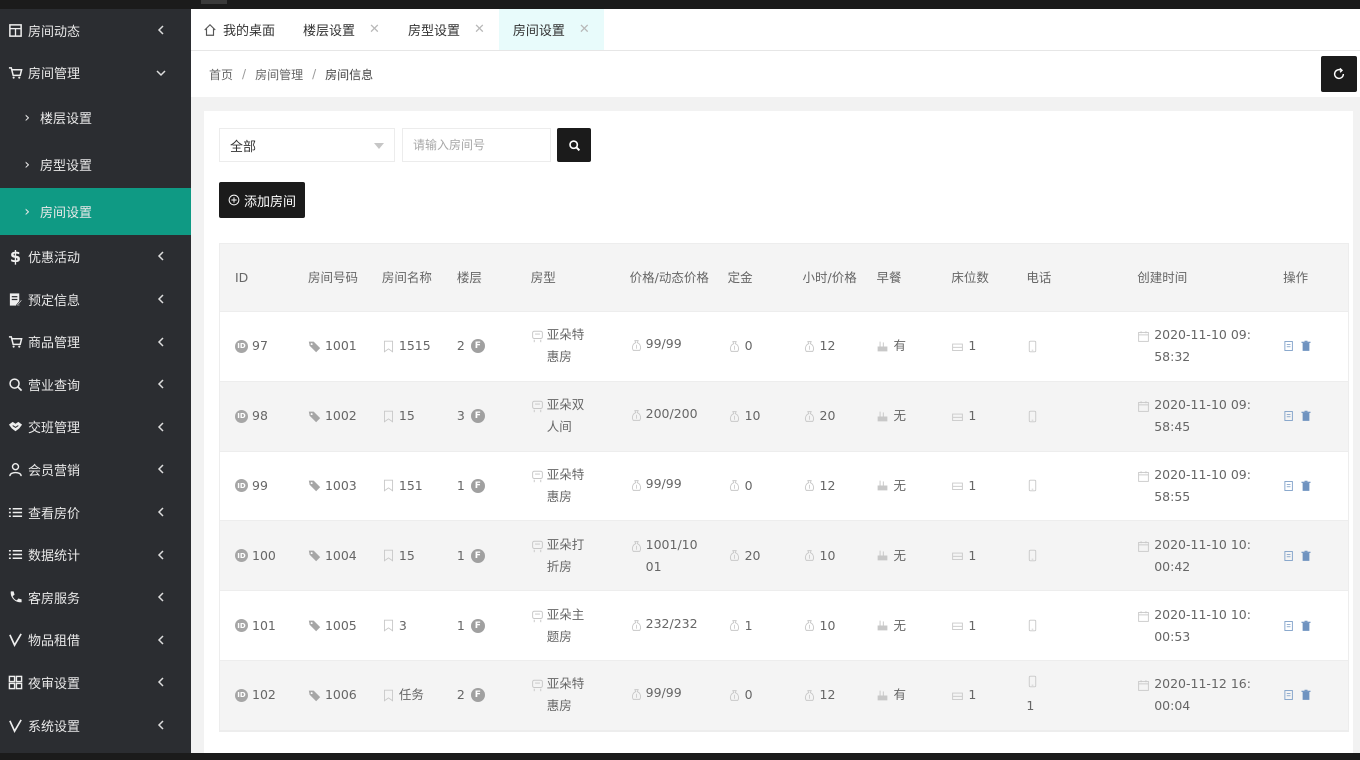 The image size is (1360, 760). What do you see at coordinates (775, 74) in the screenshot?
I see `breadcrumb: 首页 / 房间管理 / 房间信息` at bounding box center [775, 74].